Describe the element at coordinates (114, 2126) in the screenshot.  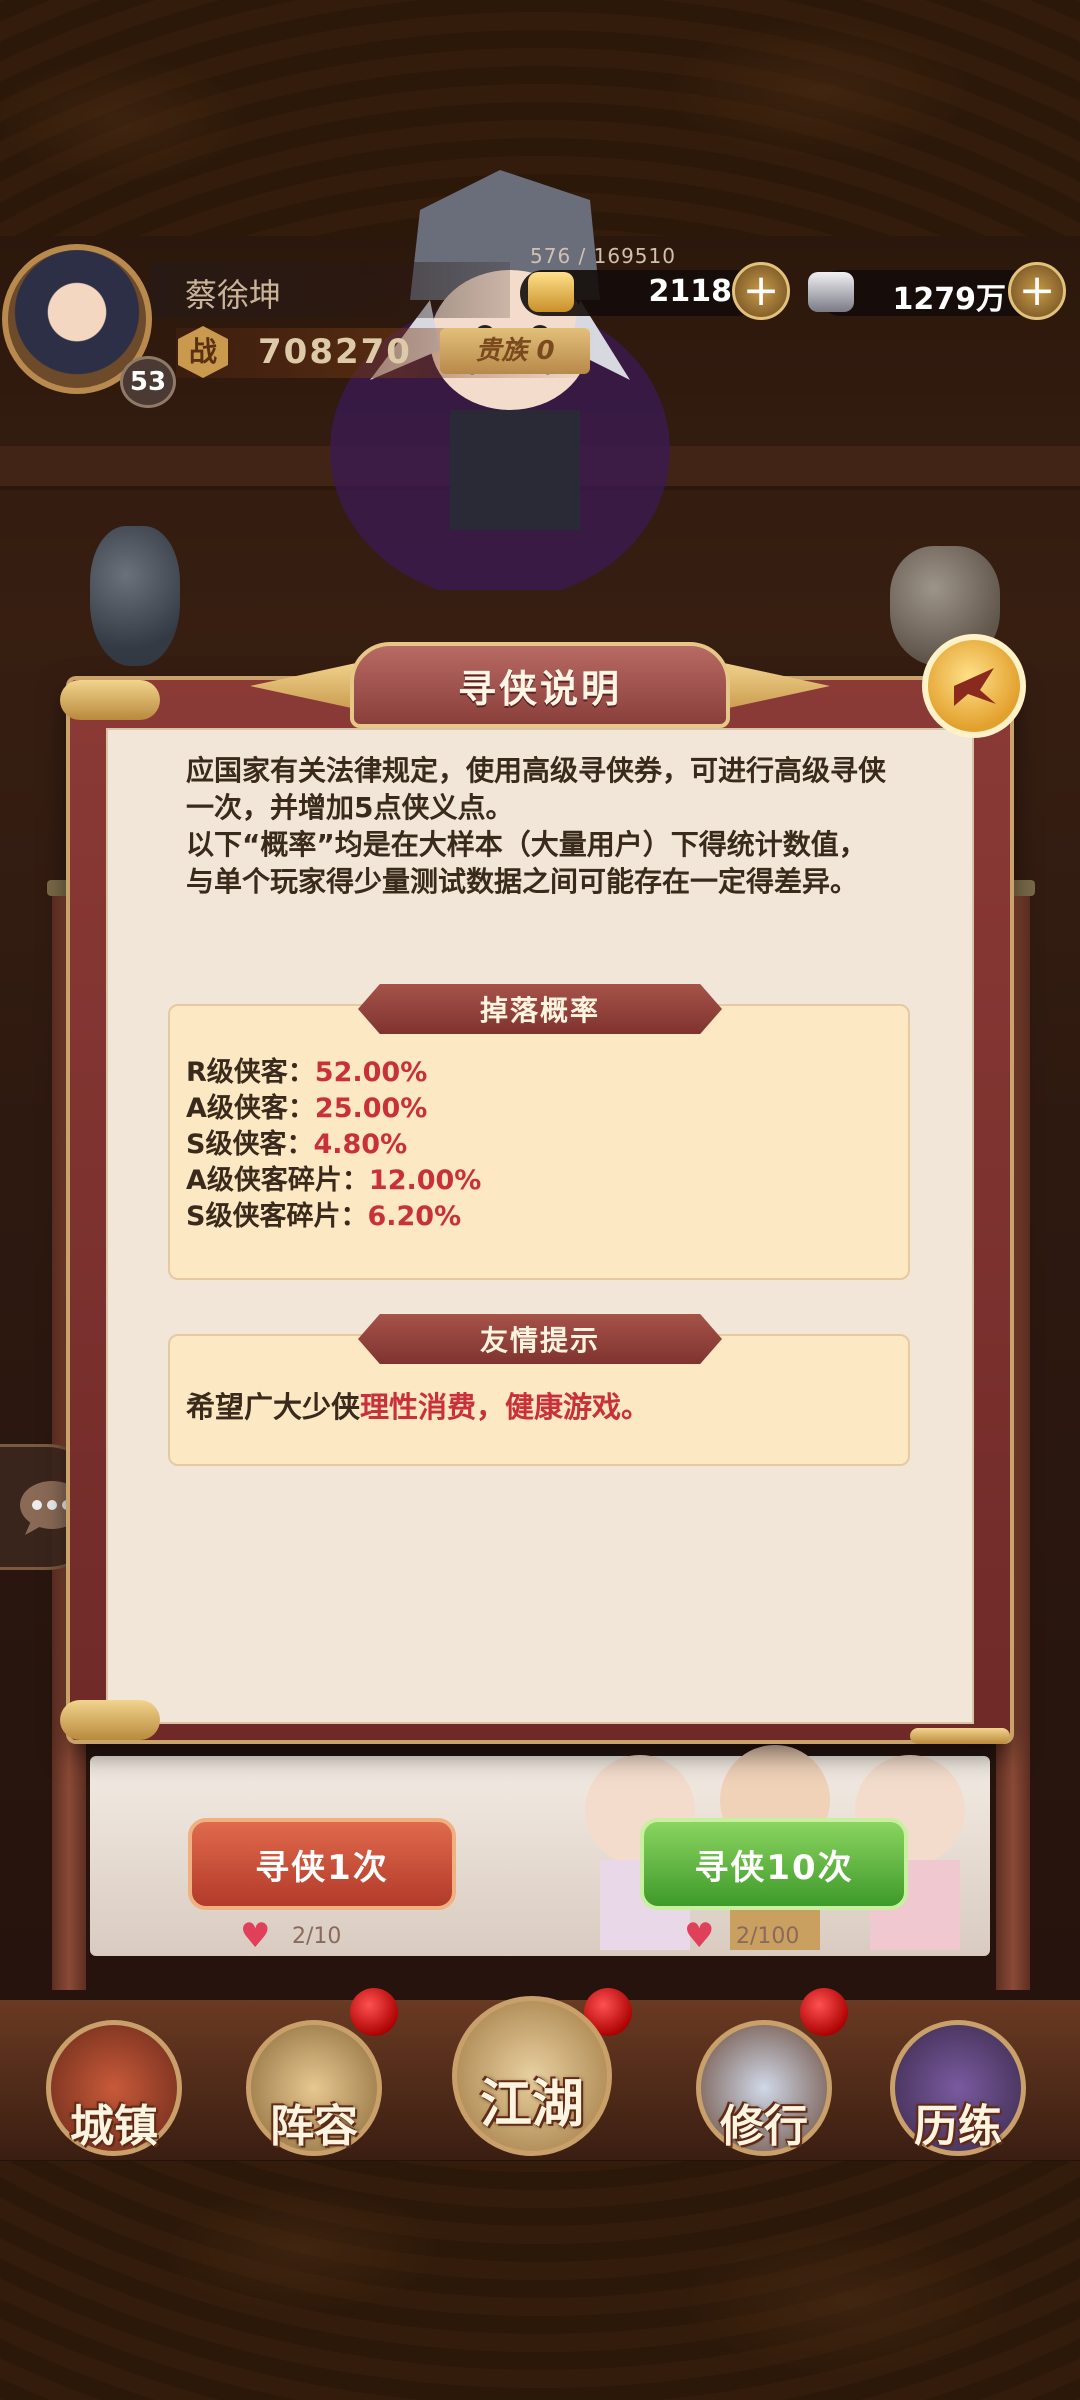
I see `nav-town-label: 城镇` at that location.